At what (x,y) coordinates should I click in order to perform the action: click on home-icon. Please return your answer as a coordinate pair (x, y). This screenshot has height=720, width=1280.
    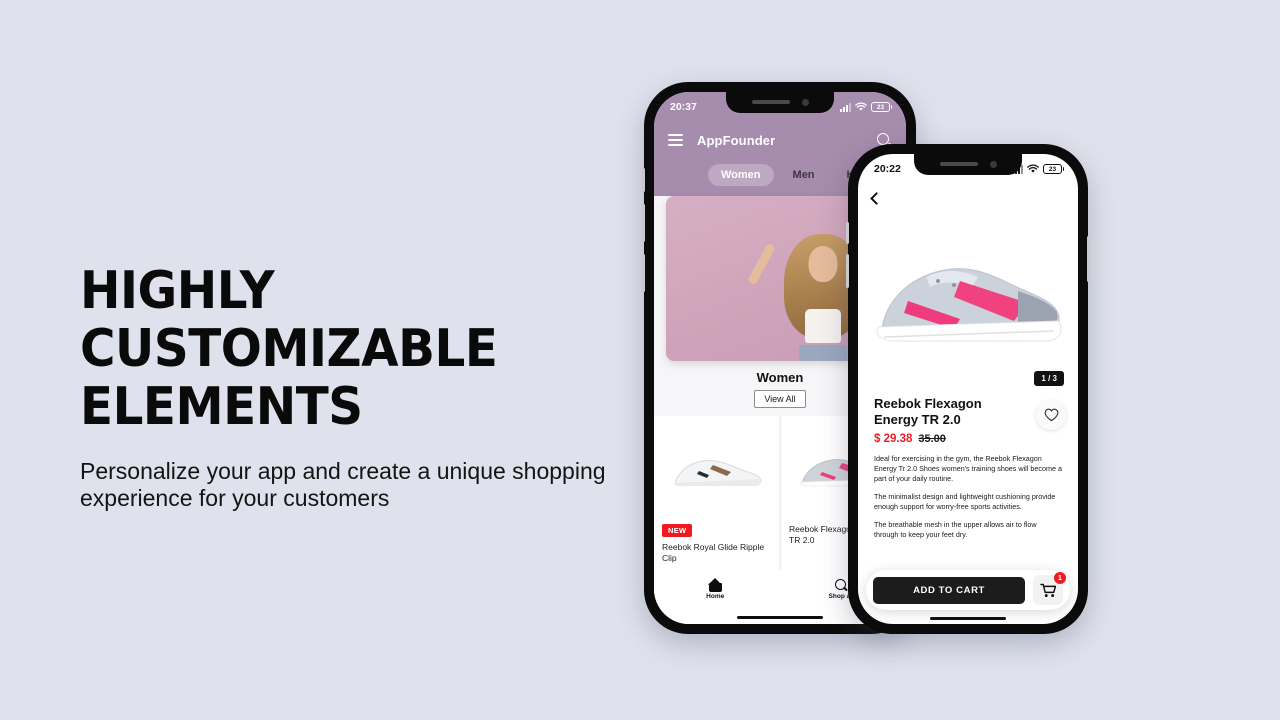
    Looking at the image, I should click on (715, 584).